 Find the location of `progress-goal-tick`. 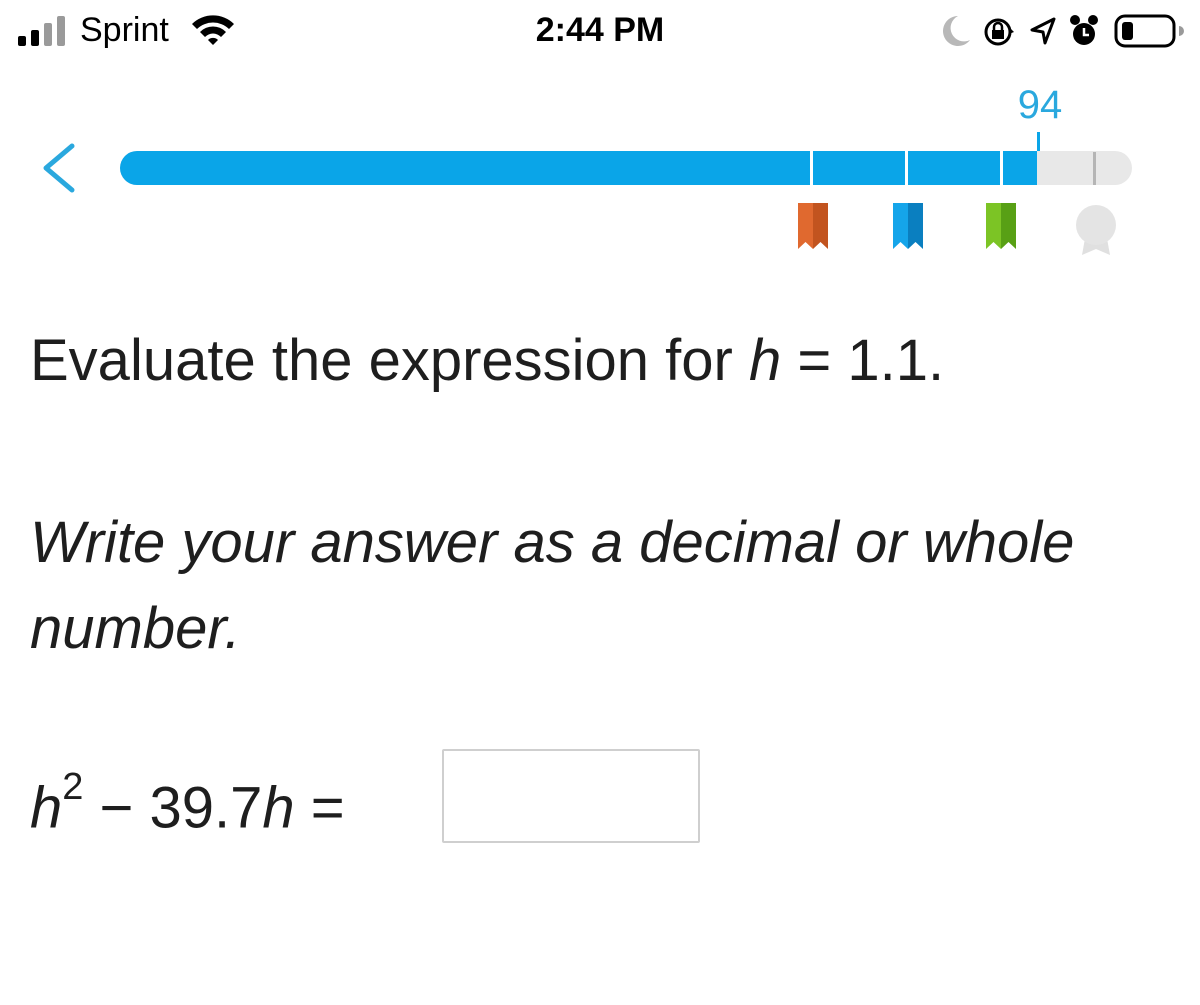

progress-goal-tick is located at coordinates (1094, 168).